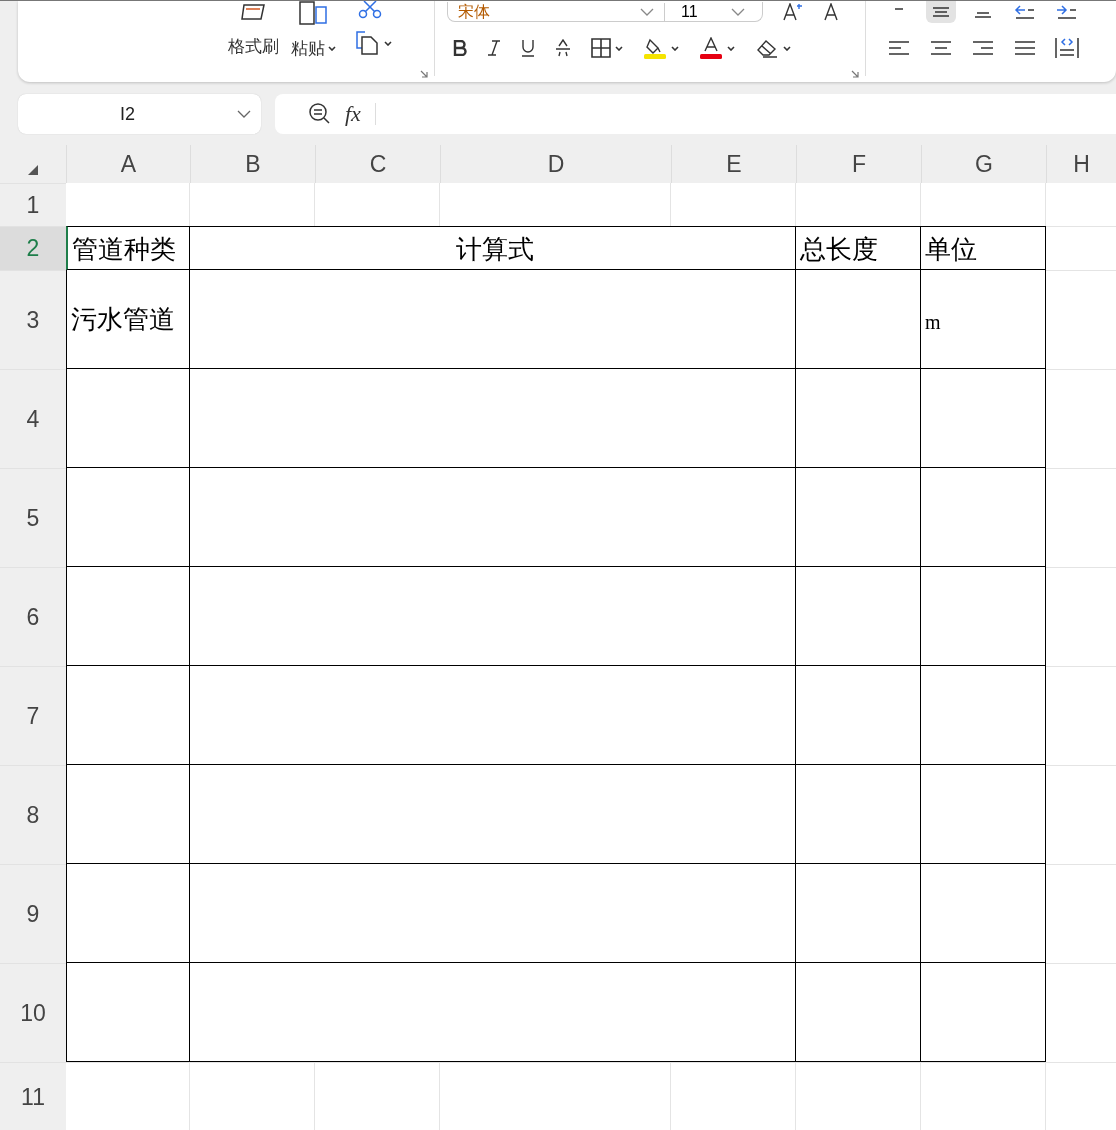 The height and width of the screenshot is (1130, 1116). What do you see at coordinates (711, 48) in the screenshot?
I see `font-color-icon` at bounding box center [711, 48].